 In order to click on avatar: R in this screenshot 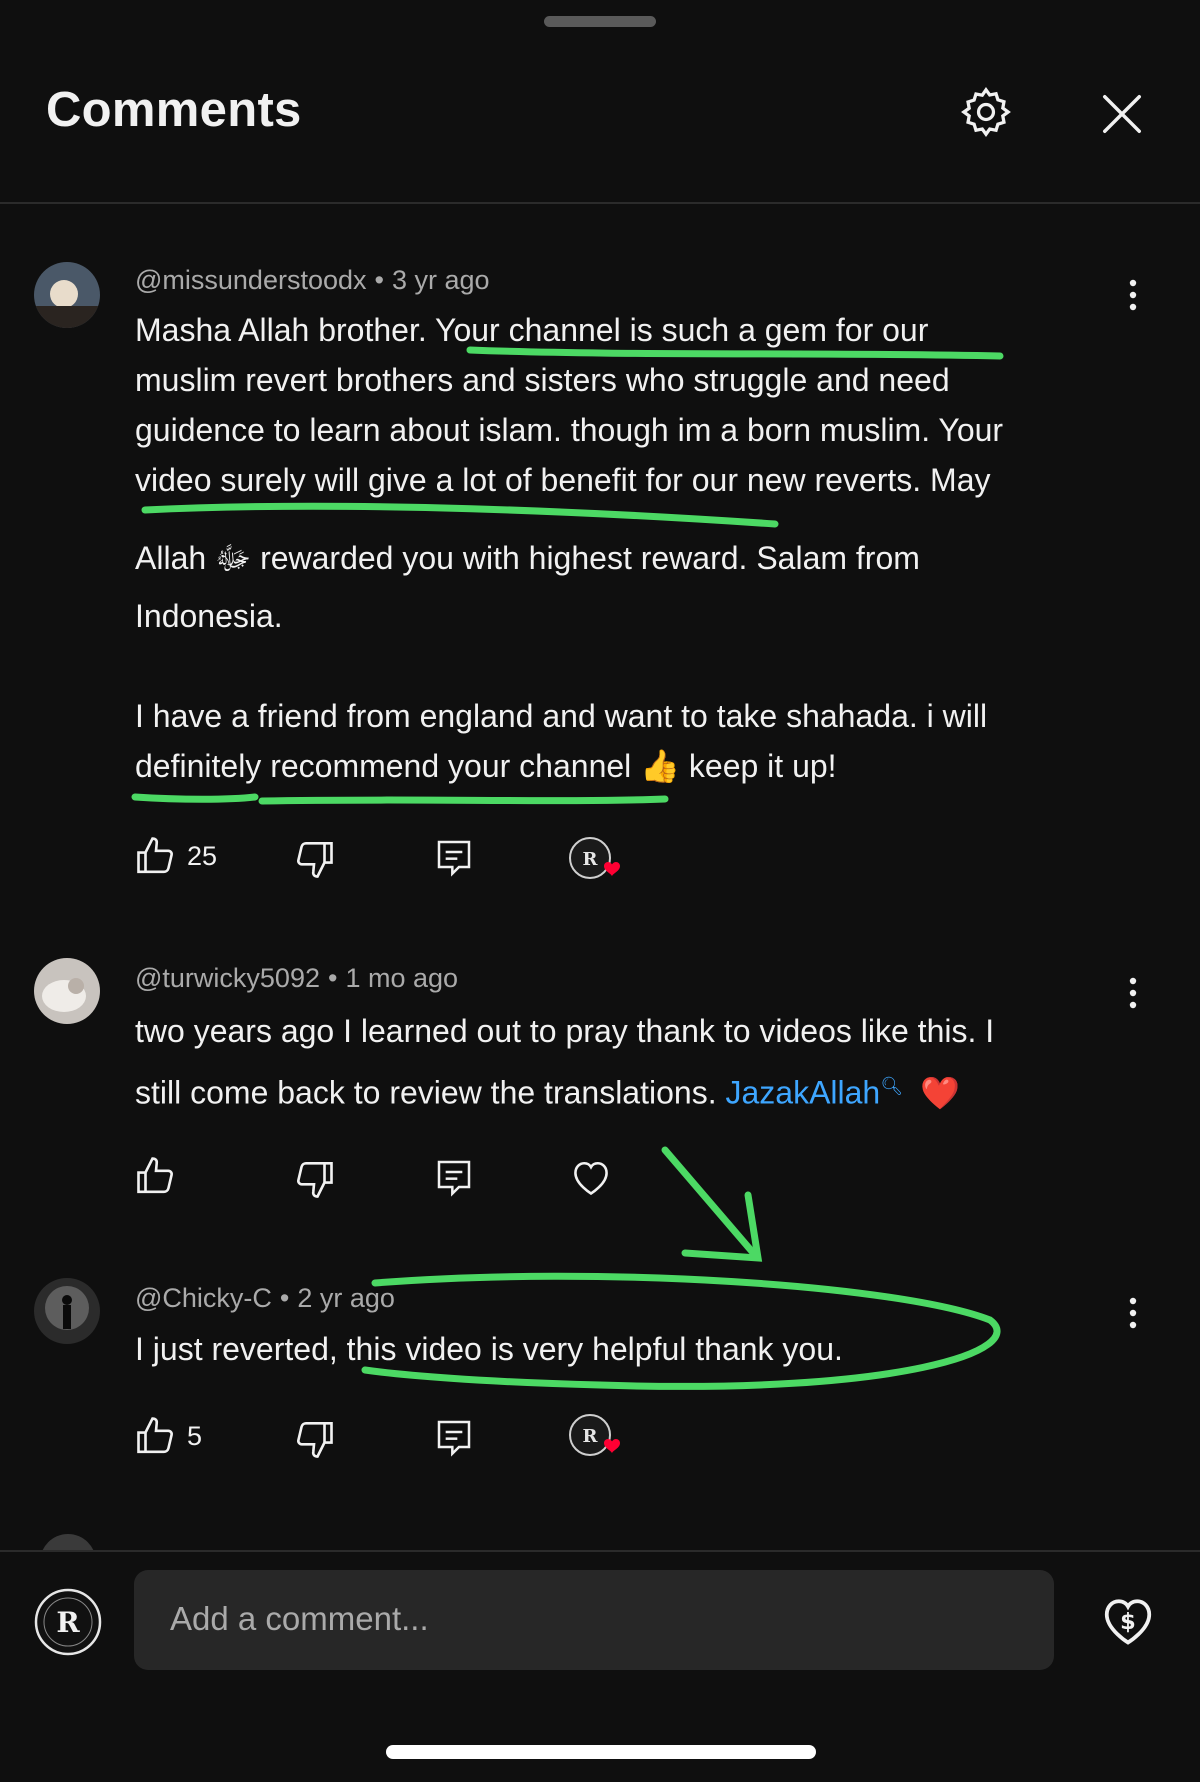, I will do `click(68, 1622)`.